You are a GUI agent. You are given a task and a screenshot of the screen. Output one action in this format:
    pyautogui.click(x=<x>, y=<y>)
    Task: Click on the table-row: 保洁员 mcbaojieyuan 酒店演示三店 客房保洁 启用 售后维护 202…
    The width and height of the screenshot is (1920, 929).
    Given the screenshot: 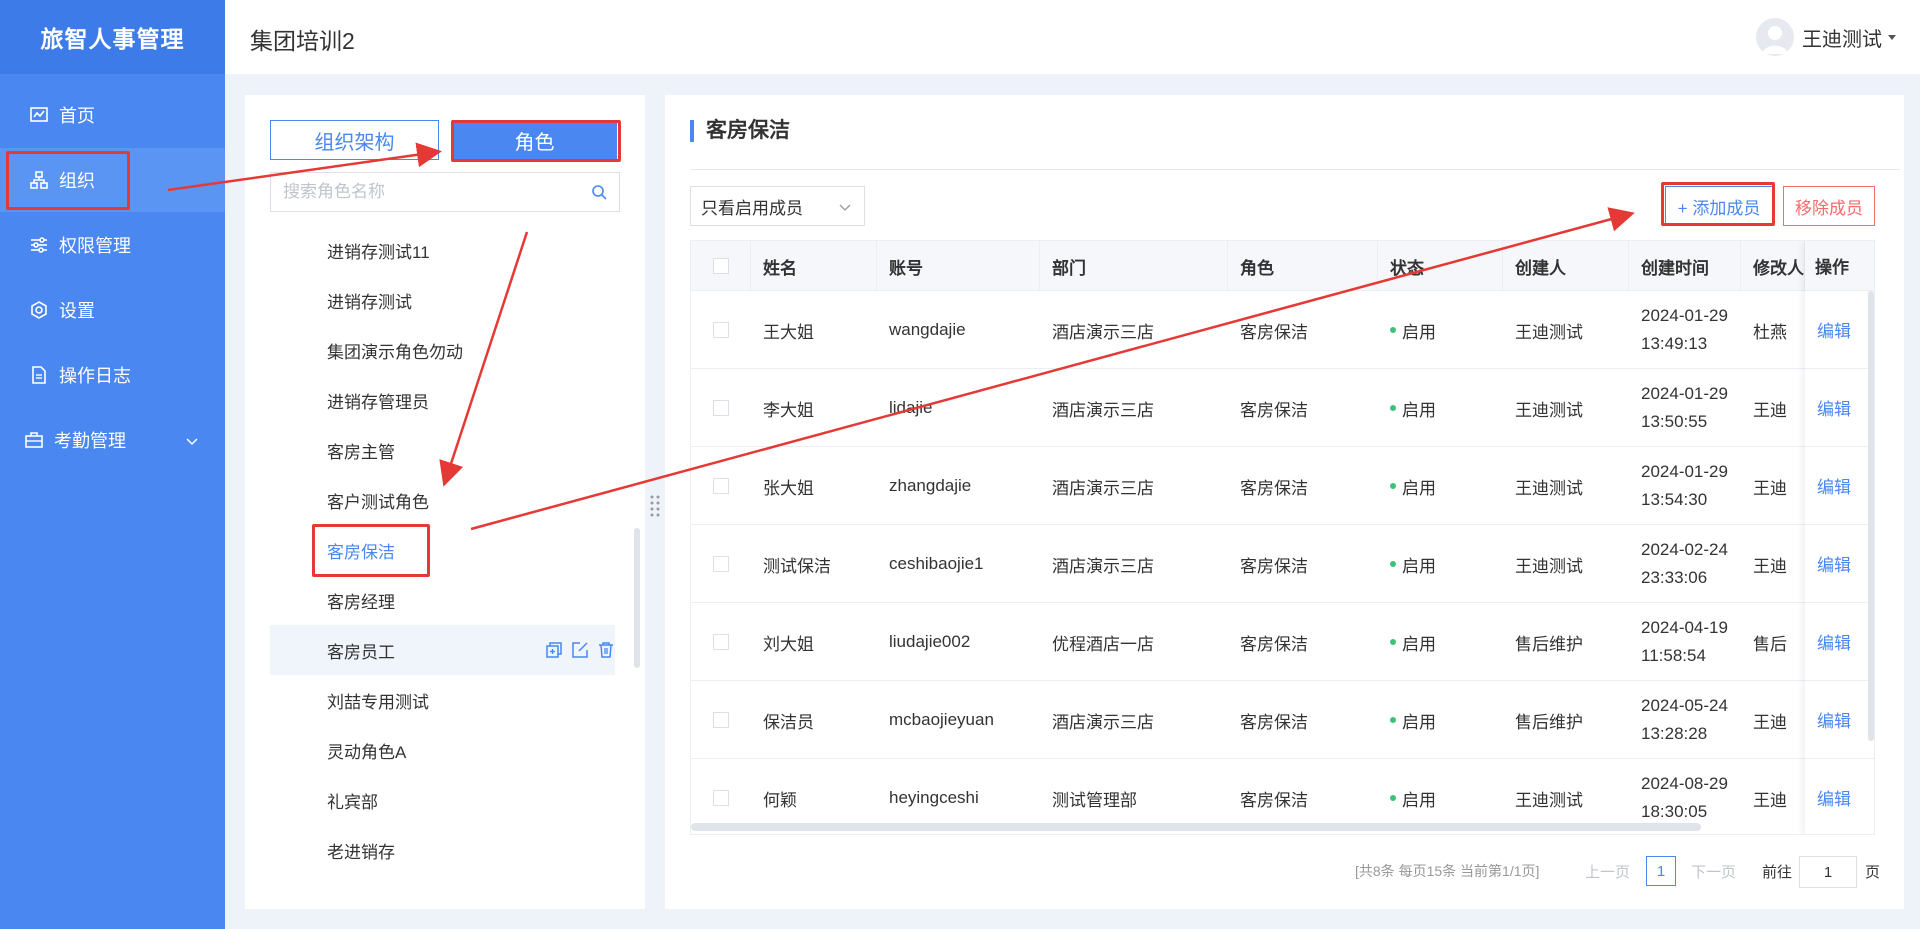 What is the action you would take?
    pyautogui.click(x=1282, y=720)
    